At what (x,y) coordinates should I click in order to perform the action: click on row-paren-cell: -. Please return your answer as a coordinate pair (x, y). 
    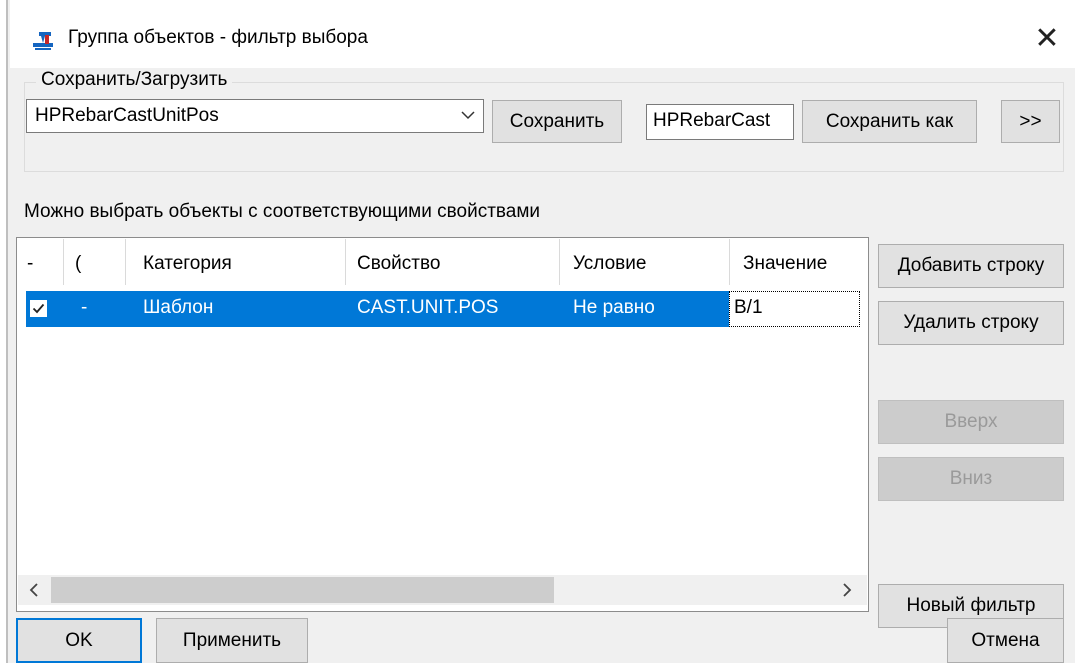
    Looking at the image, I should click on (84, 308).